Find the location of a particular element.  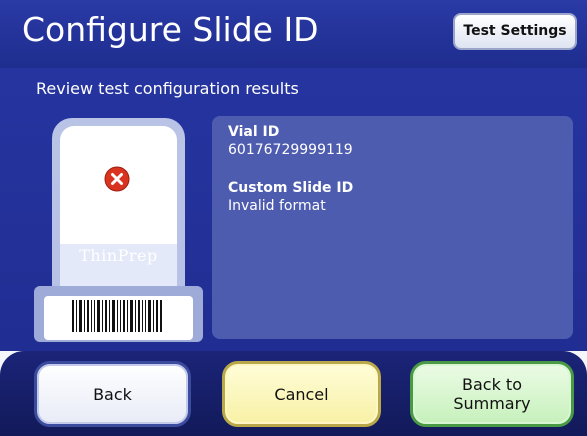

page-title: Configure Slide ID is located at coordinates (170, 29).